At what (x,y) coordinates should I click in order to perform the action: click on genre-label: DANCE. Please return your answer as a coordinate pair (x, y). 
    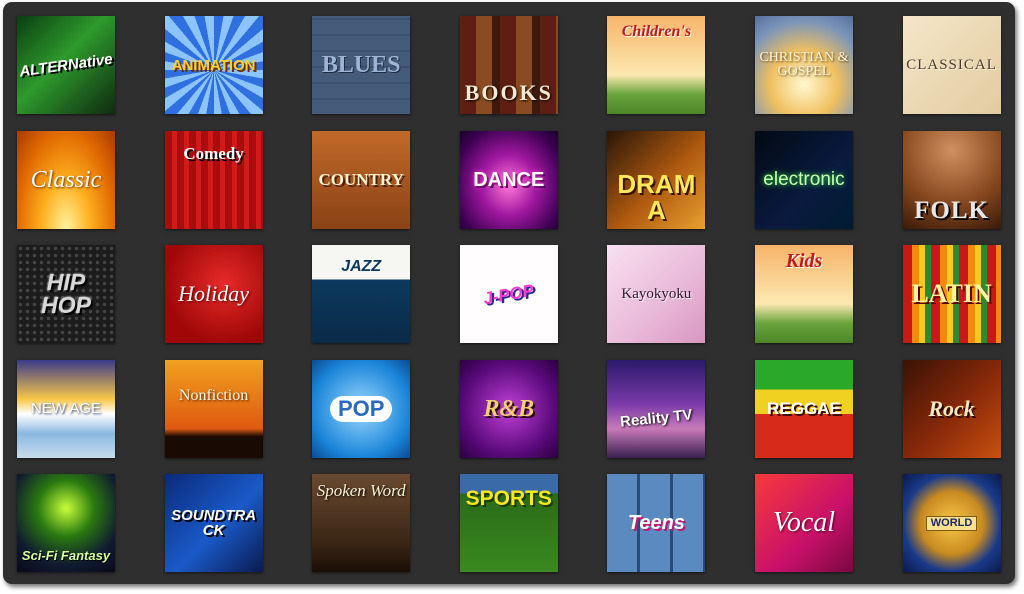
    Looking at the image, I should click on (509, 179).